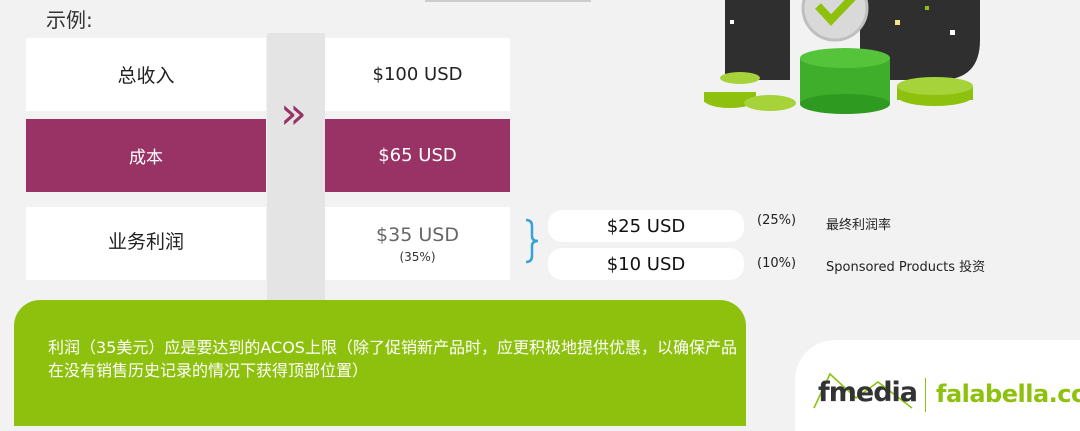  What do you see at coordinates (293, 113) in the screenshot?
I see `double-chevron-icon: »` at bounding box center [293, 113].